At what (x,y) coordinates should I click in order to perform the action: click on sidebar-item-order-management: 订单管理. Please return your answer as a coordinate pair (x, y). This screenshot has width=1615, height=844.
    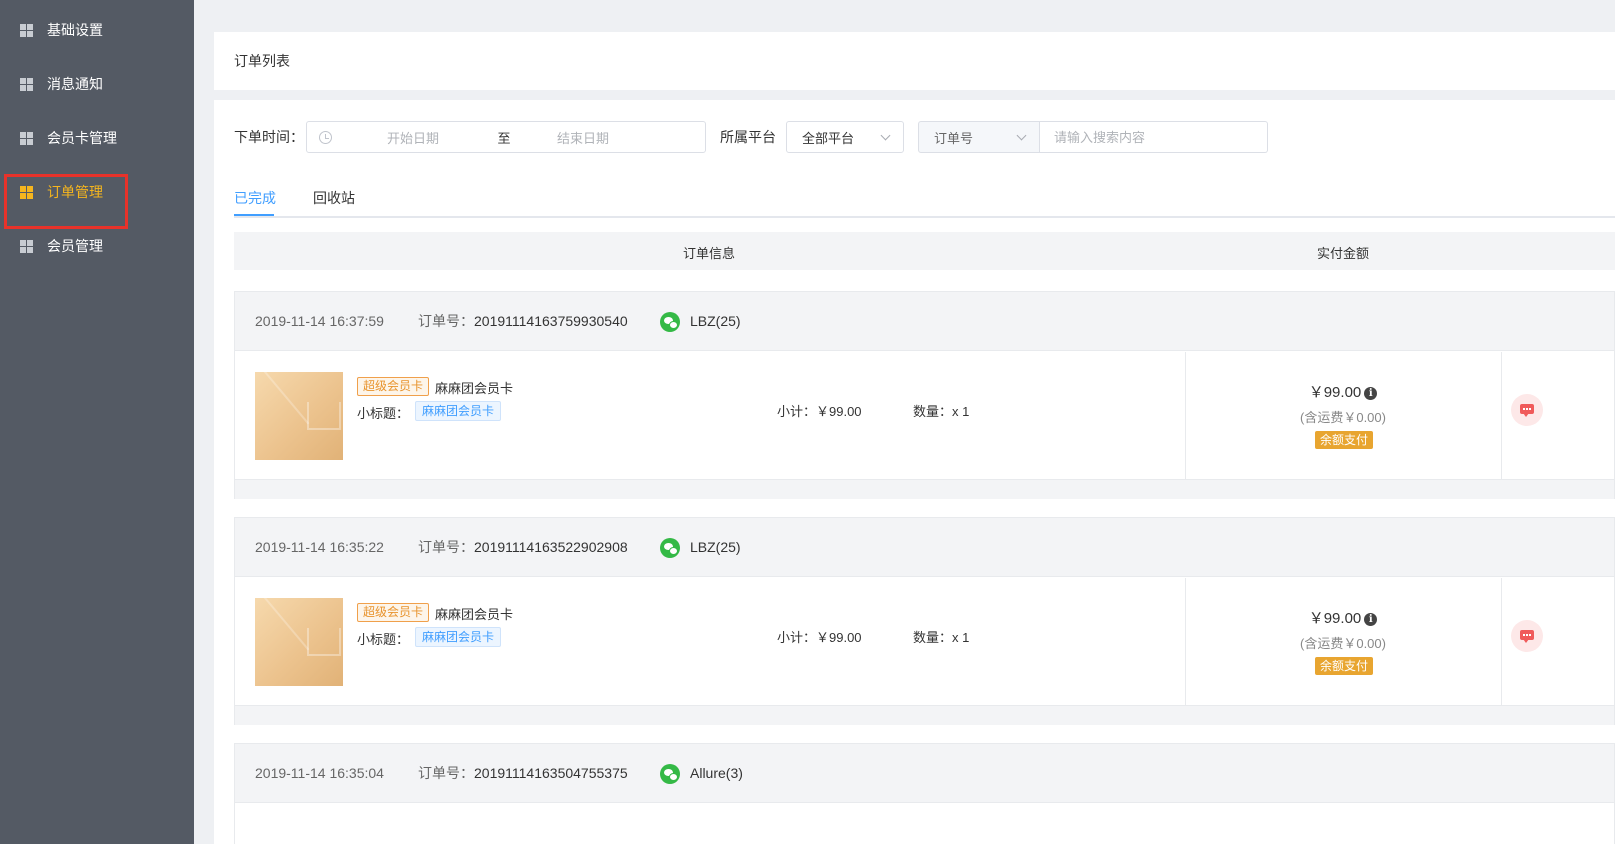
    Looking at the image, I should click on (97, 192).